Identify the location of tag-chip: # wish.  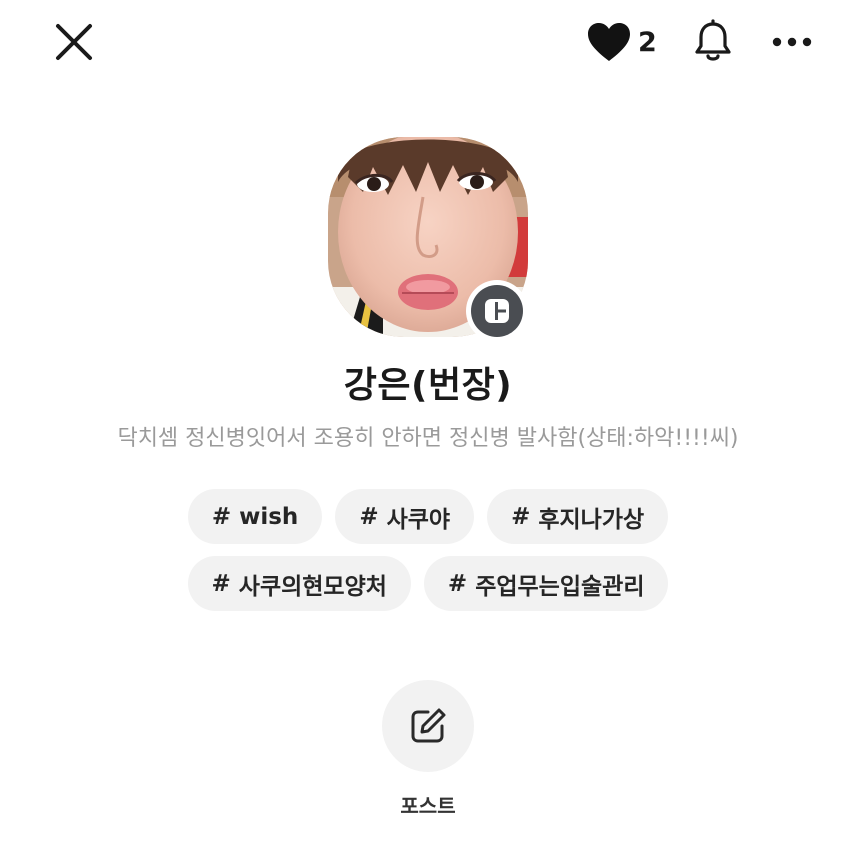
(255, 516).